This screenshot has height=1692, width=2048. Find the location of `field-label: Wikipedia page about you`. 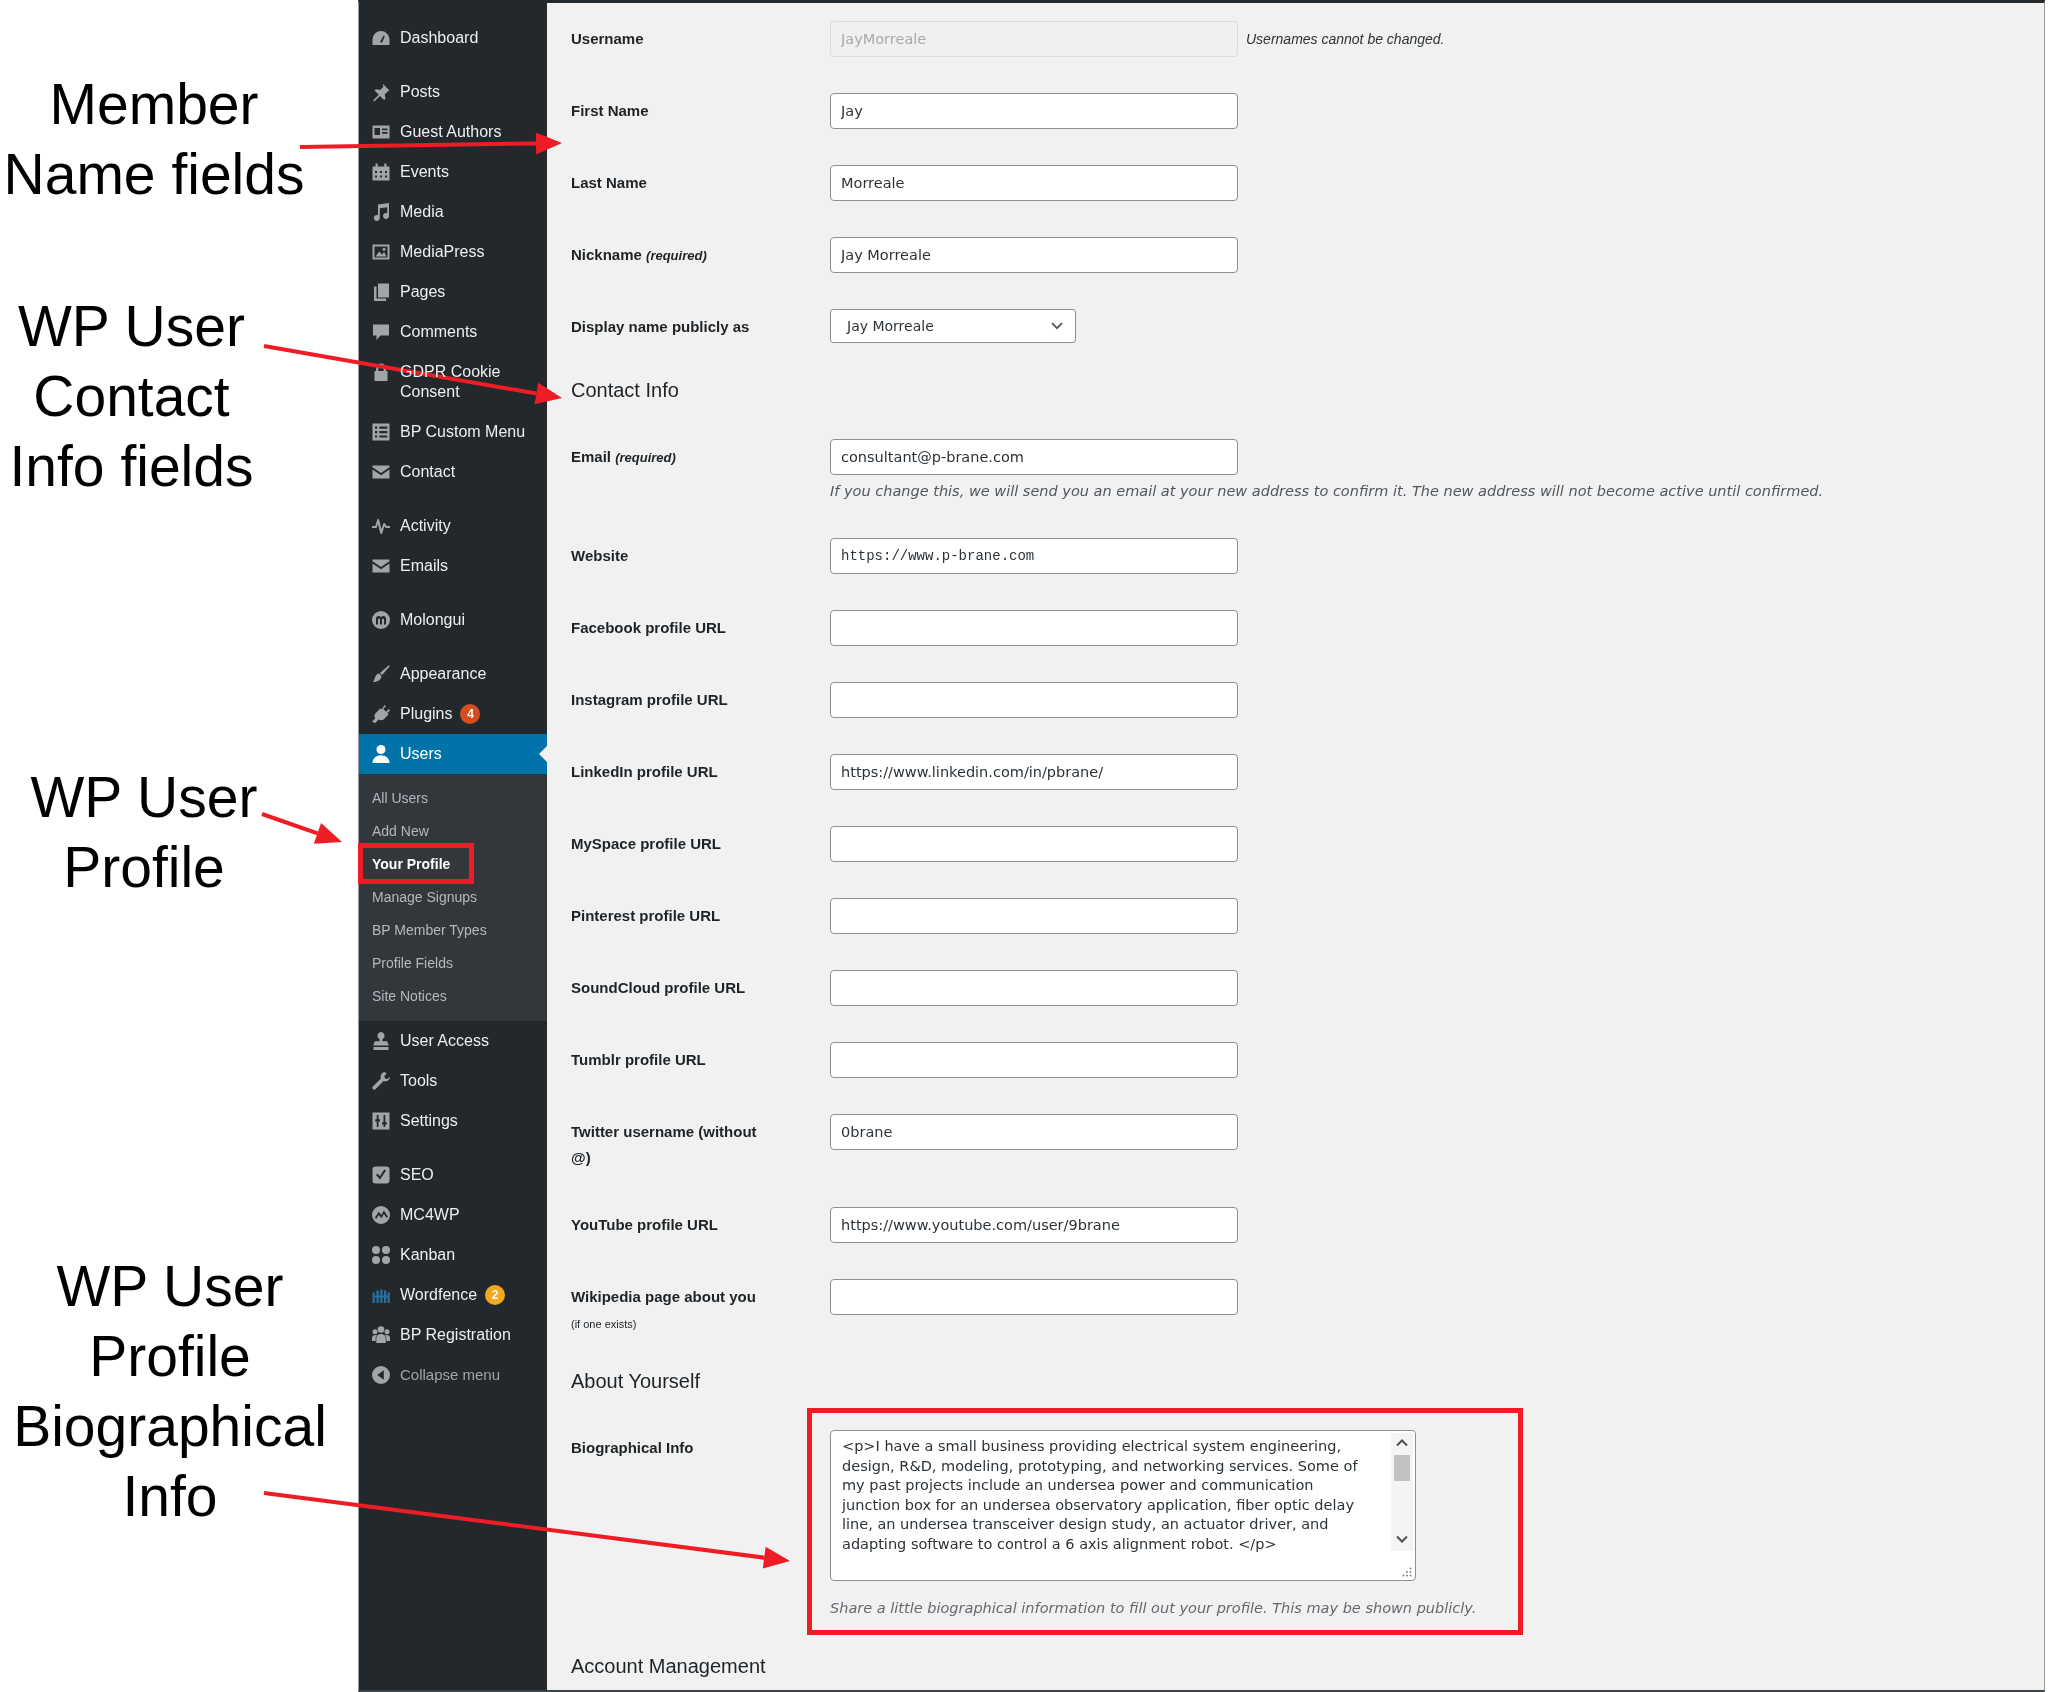

field-label: Wikipedia page about you is located at coordinates (664, 1297).